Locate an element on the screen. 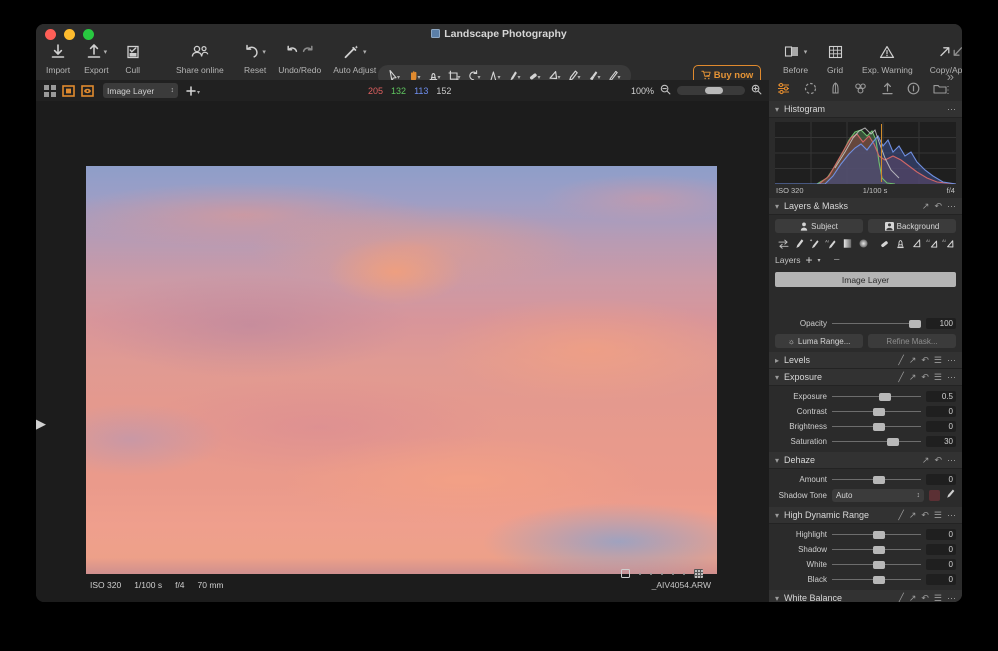  toolbar-exp-warning: Exp. Warning is located at coordinates (887, 58).